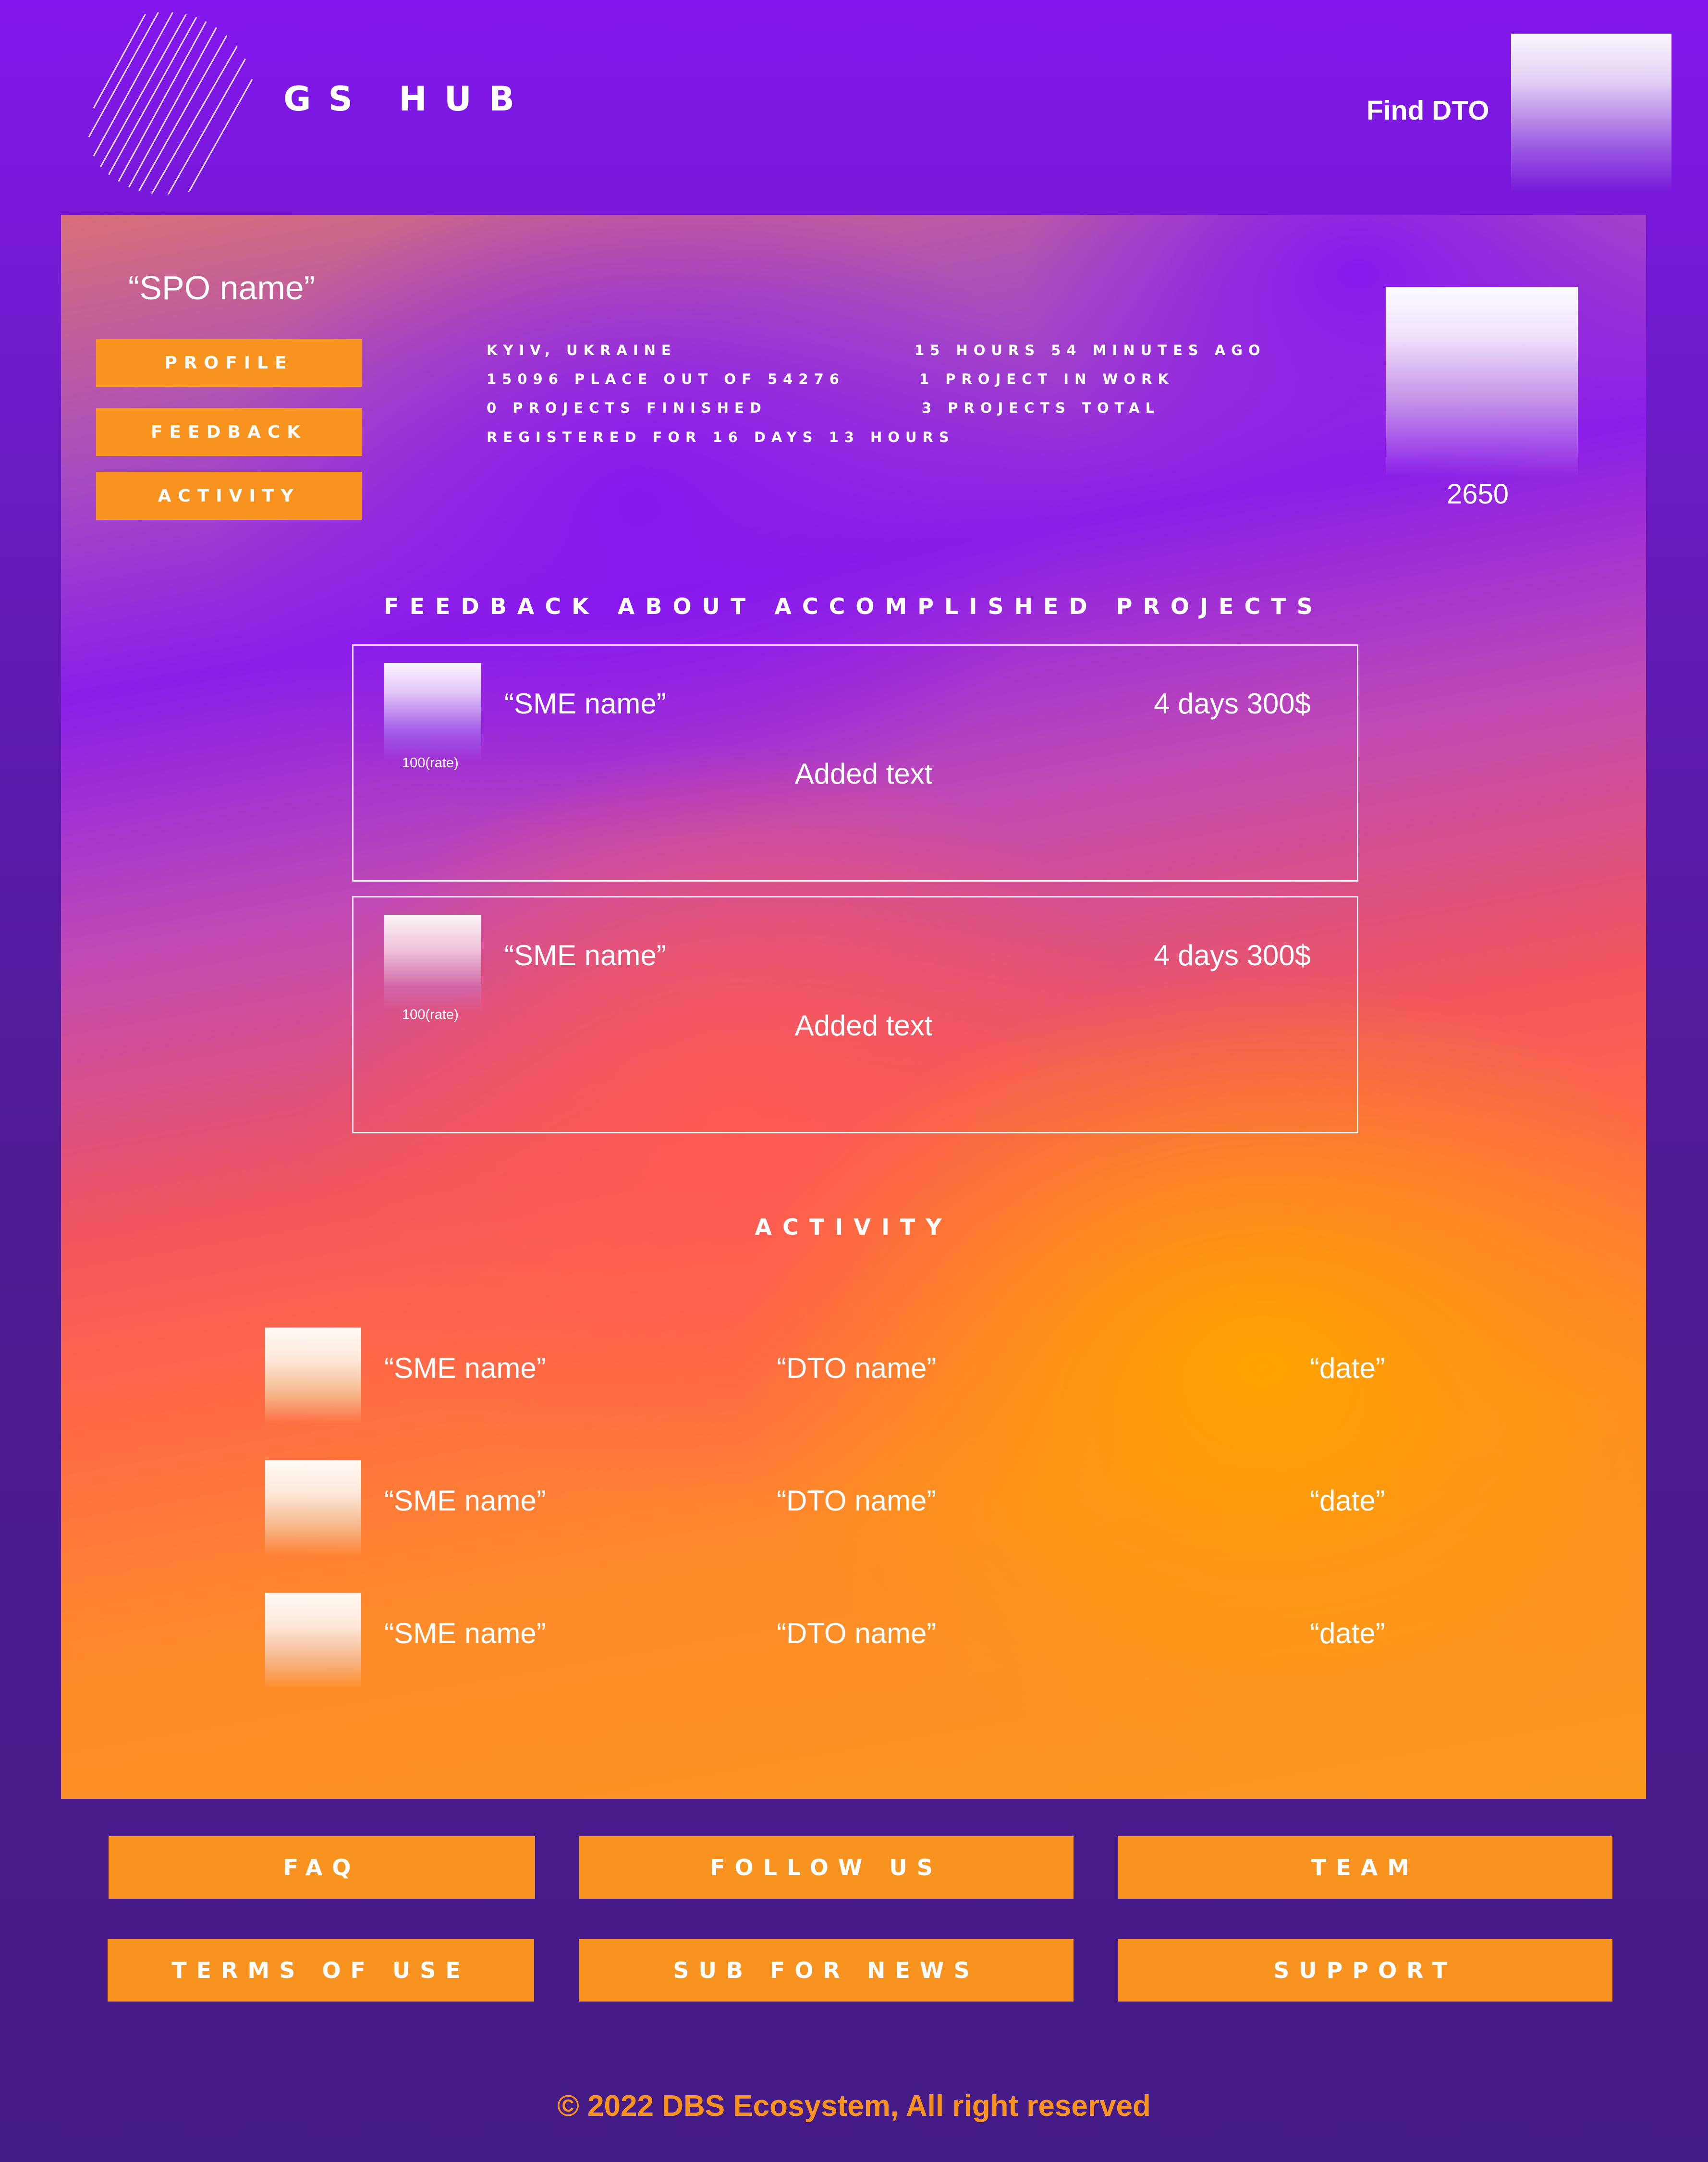 This screenshot has height=2162, width=1708. Describe the element at coordinates (1090, 350) in the screenshot. I see `last-seen-text: 15 HOURS 54 MINUTES AGO` at that location.